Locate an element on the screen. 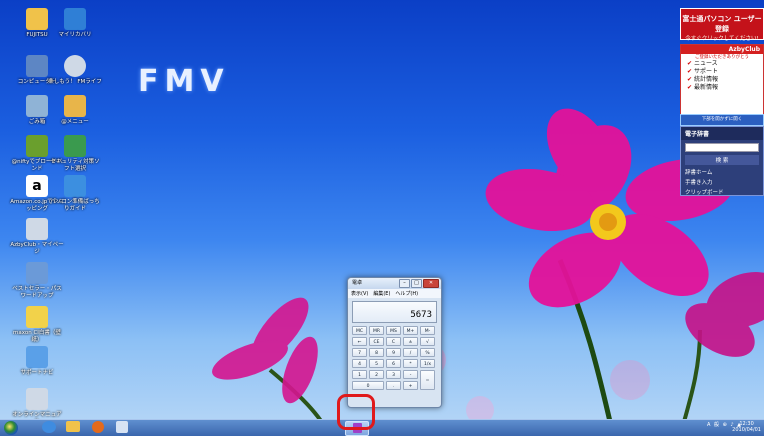 The height and width of the screenshot is (436, 764). close-button: ✕ is located at coordinates (431, 283).